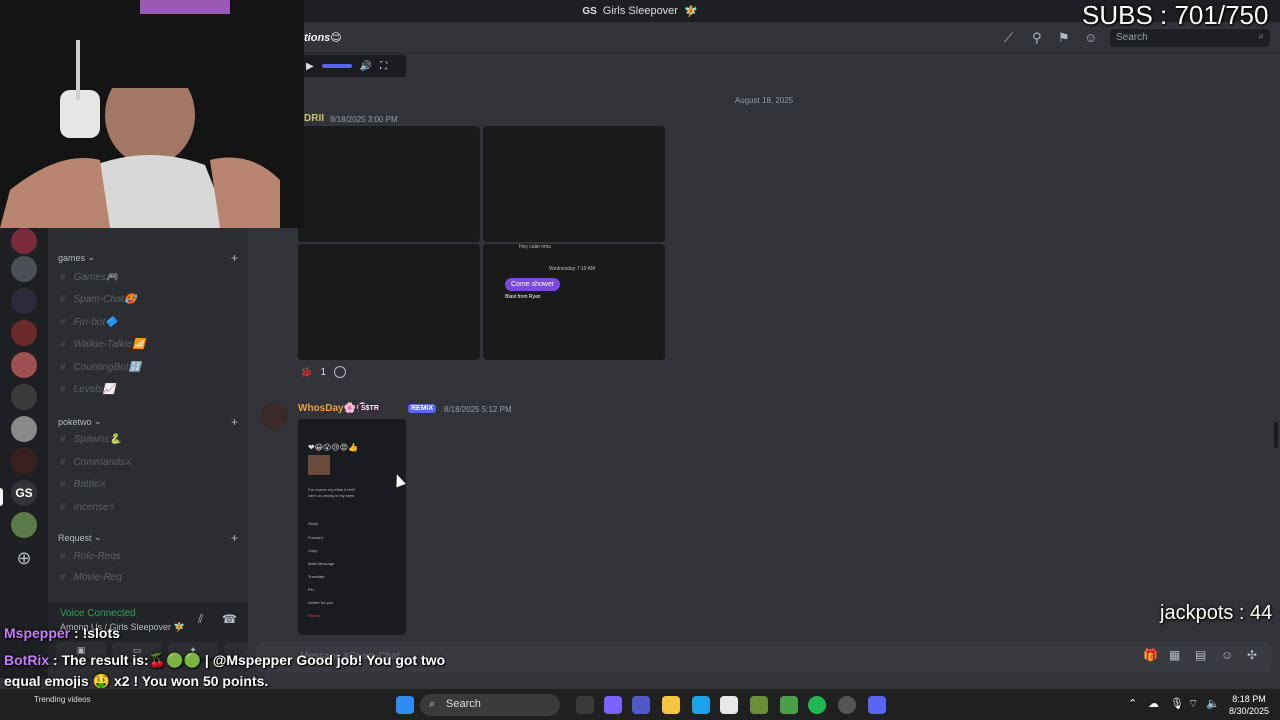 The width and height of the screenshot is (1280, 720). What do you see at coordinates (1037, 38) in the screenshot?
I see `notification-mute-icon: ⚲` at bounding box center [1037, 38].